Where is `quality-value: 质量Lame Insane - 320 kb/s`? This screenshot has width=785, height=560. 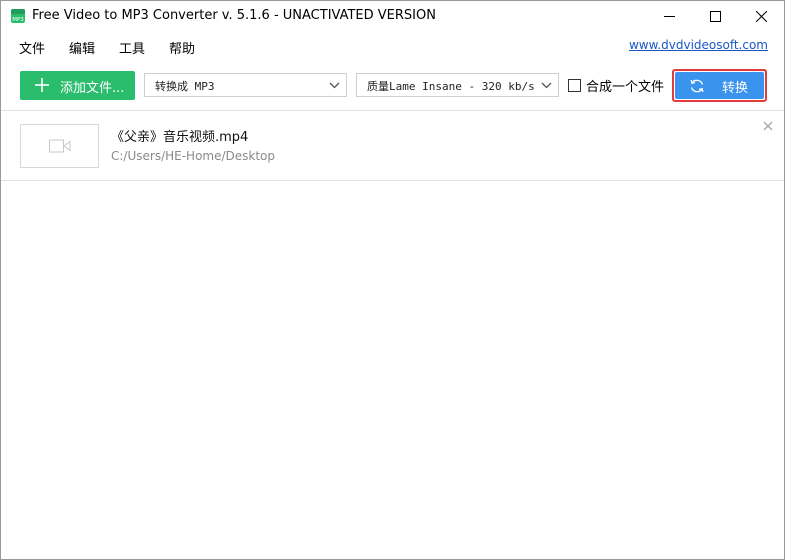
quality-value: 质量Lame Insane - 320 kb/s is located at coordinates (451, 86).